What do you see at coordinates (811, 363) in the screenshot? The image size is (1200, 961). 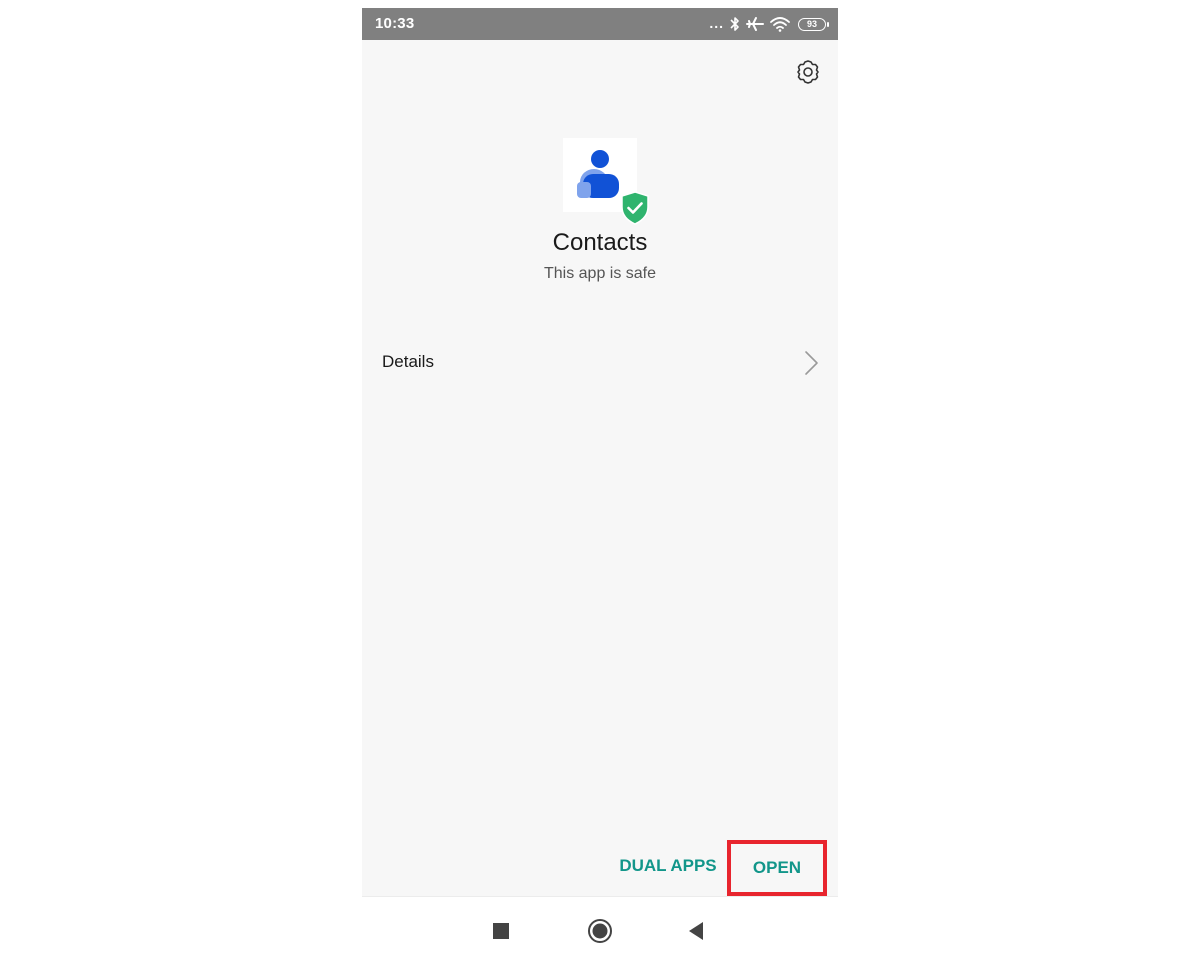 I see `chevron-right-icon` at bounding box center [811, 363].